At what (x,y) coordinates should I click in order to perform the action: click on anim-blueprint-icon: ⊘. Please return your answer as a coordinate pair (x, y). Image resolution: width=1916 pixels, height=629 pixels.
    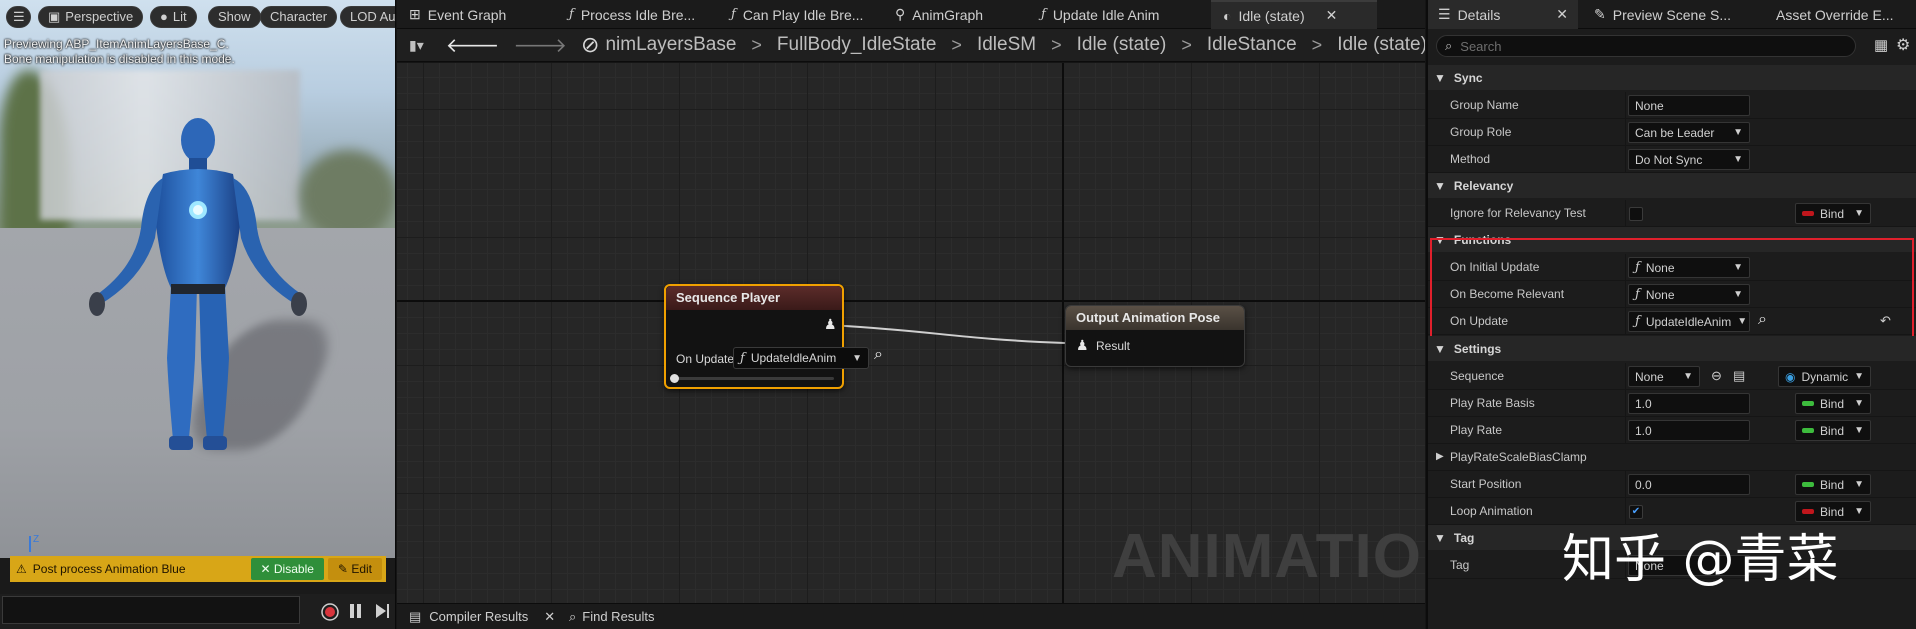
    Looking at the image, I should click on (590, 44).